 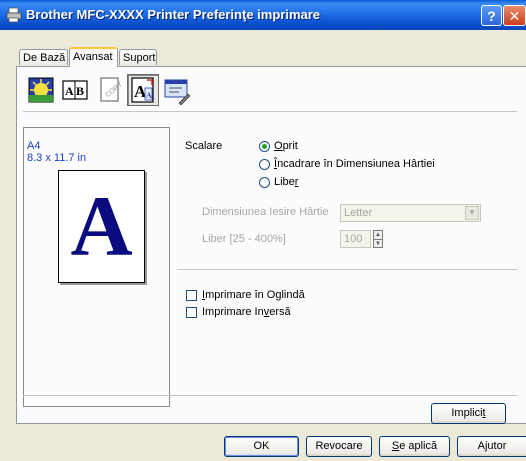 I want to click on help-title-button: ?, so click(x=491, y=15).